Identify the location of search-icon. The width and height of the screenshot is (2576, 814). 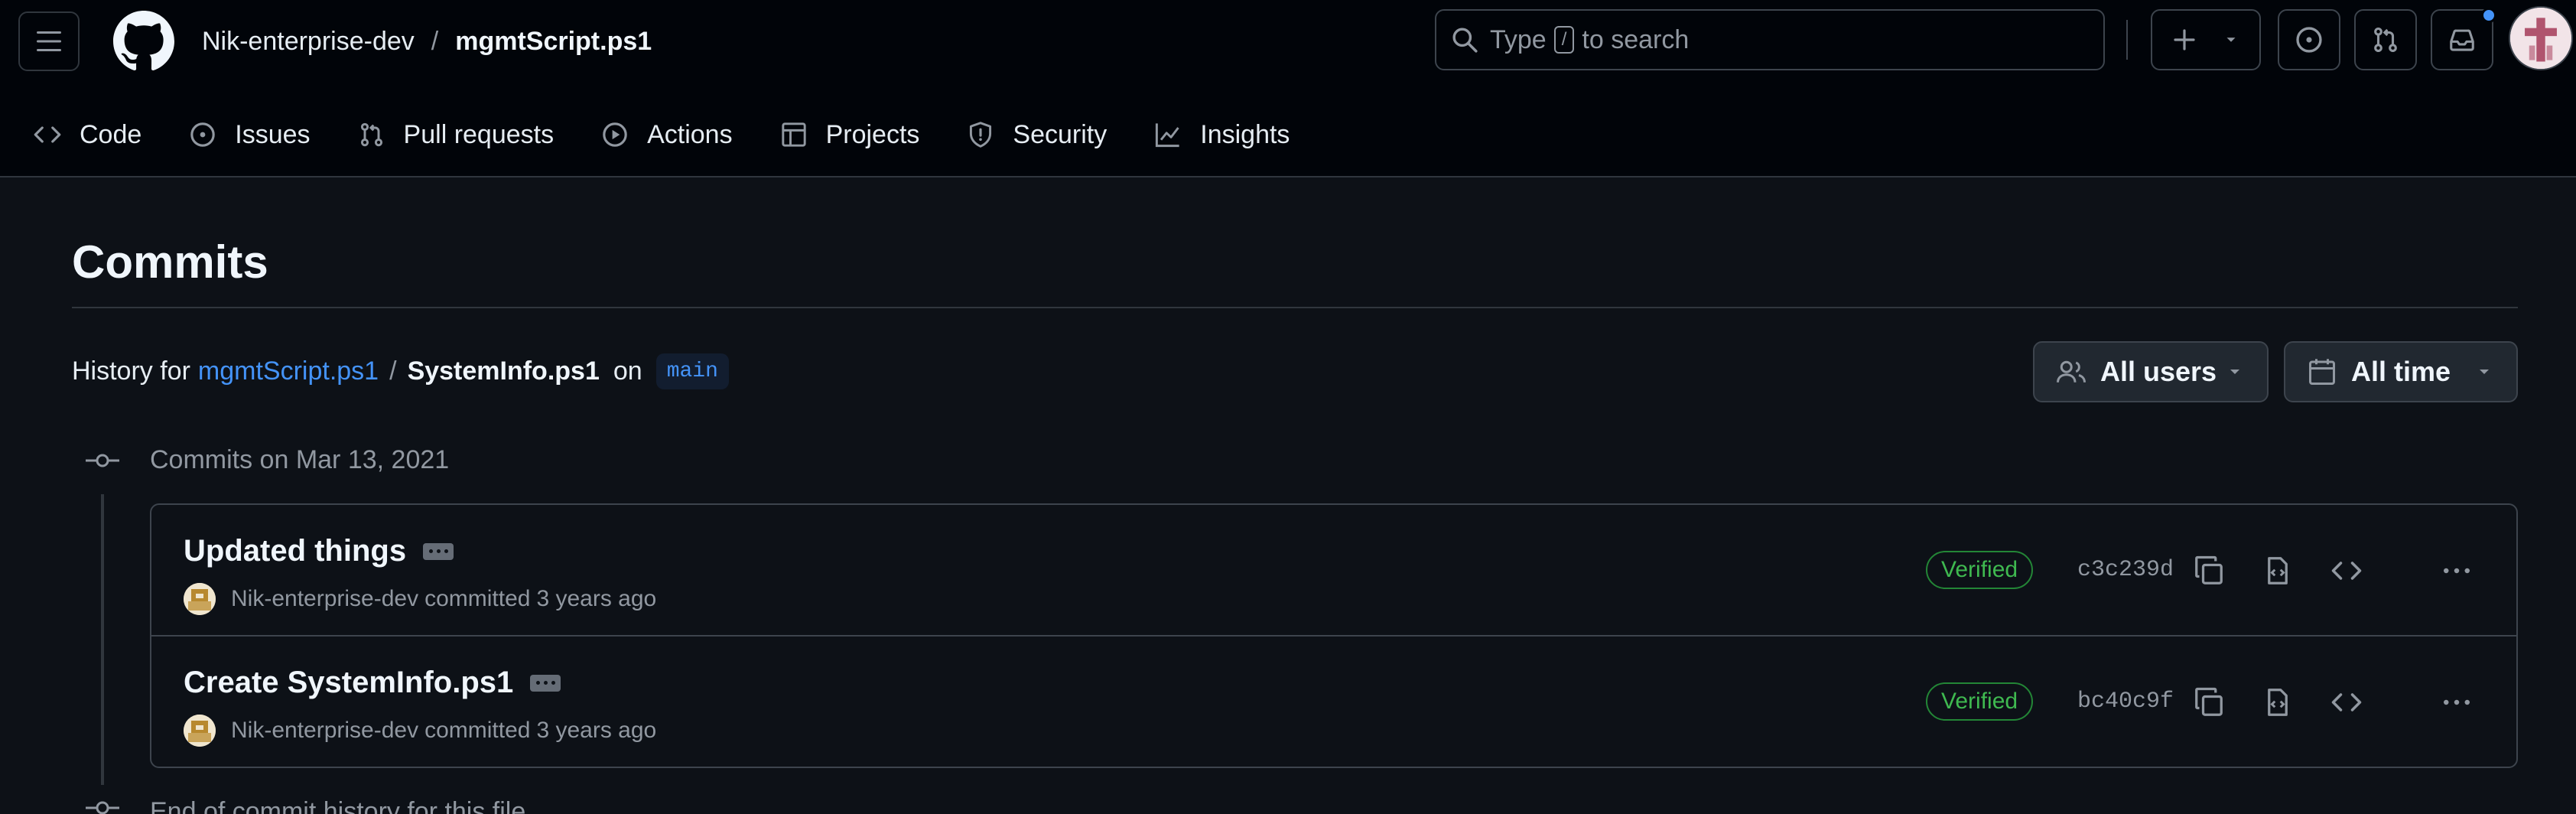
(1465, 40).